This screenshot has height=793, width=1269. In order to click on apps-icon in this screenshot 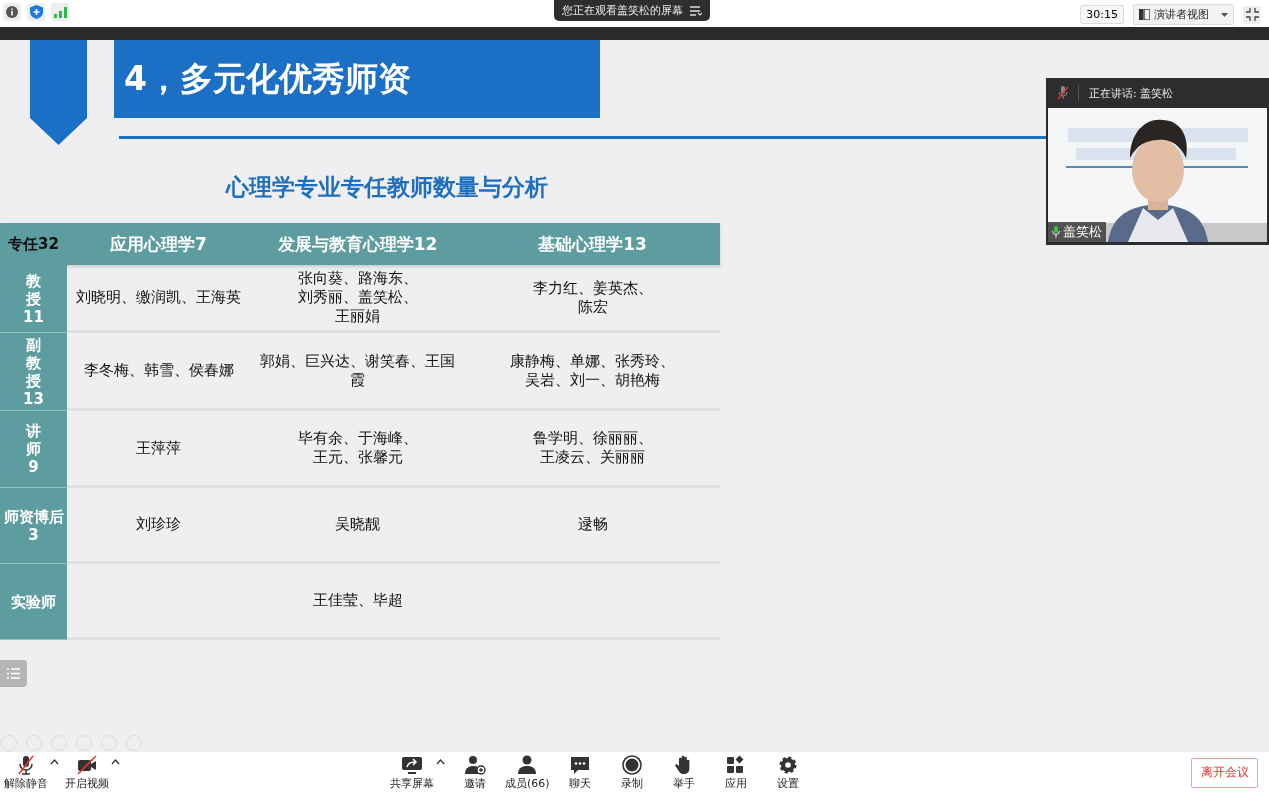, I will do `click(735, 764)`.